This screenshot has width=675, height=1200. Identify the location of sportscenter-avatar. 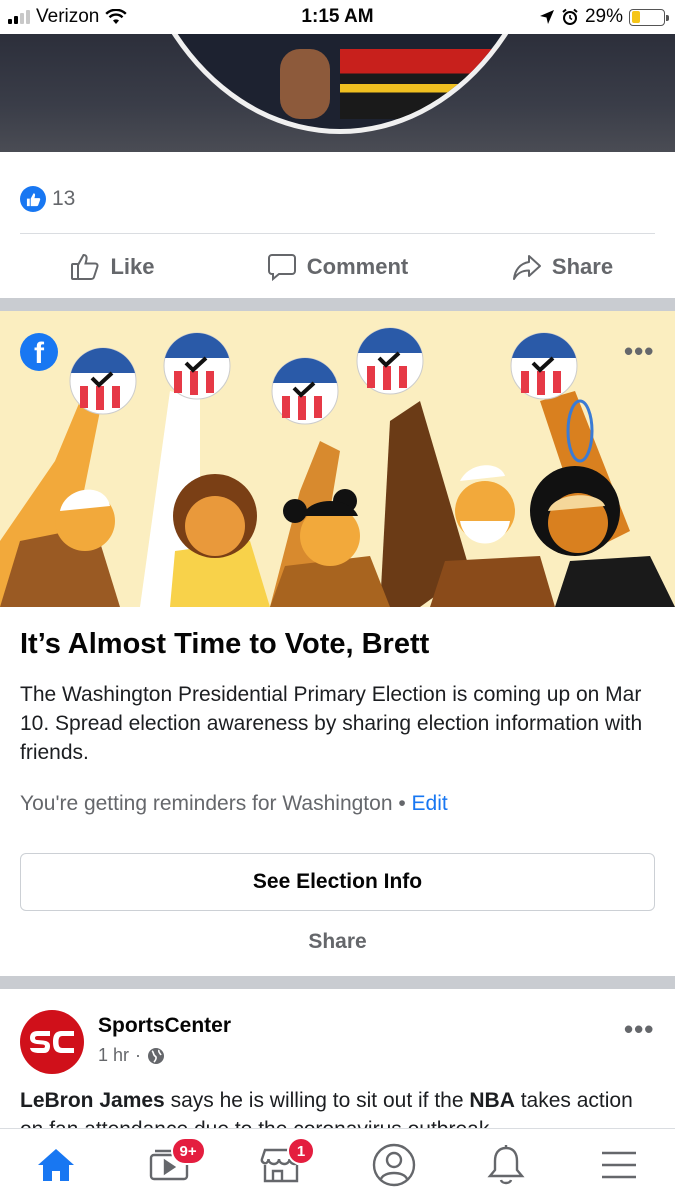
(52, 1042).